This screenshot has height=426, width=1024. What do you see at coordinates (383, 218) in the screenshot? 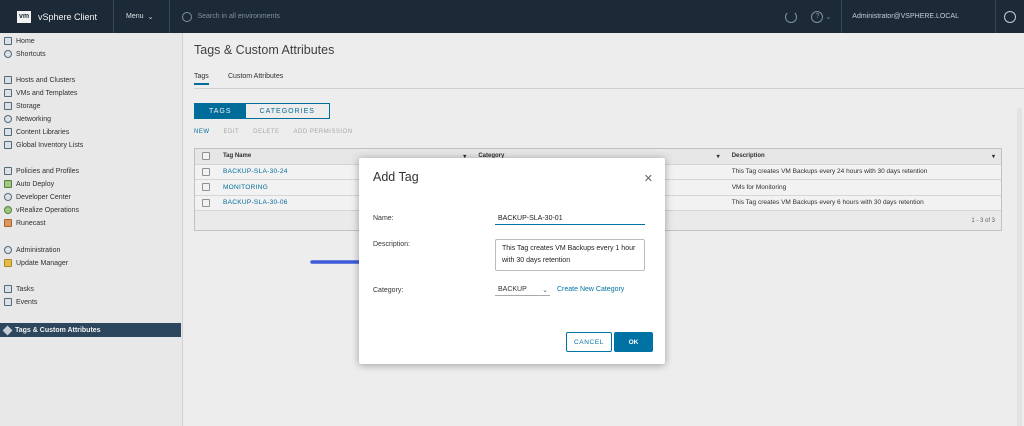
I see `name-label: Name:` at bounding box center [383, 218].